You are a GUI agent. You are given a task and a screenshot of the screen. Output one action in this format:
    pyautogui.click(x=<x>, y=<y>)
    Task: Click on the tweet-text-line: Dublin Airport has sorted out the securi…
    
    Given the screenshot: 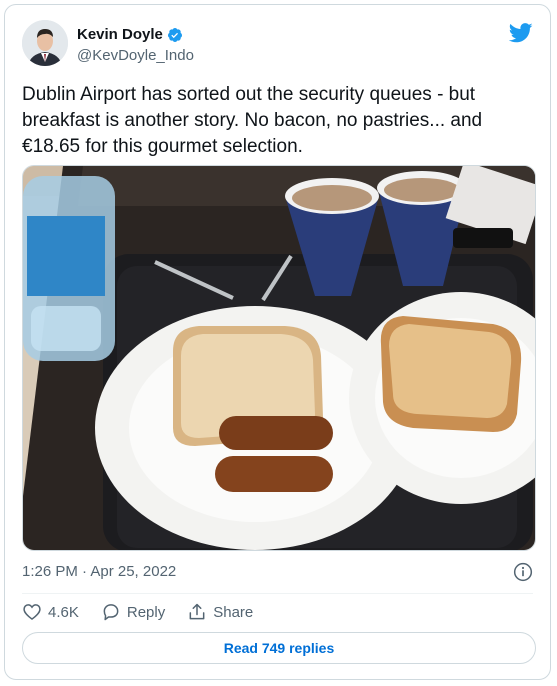 What is the action you would take?
    pyautogui.click(x=249, y=94)
    